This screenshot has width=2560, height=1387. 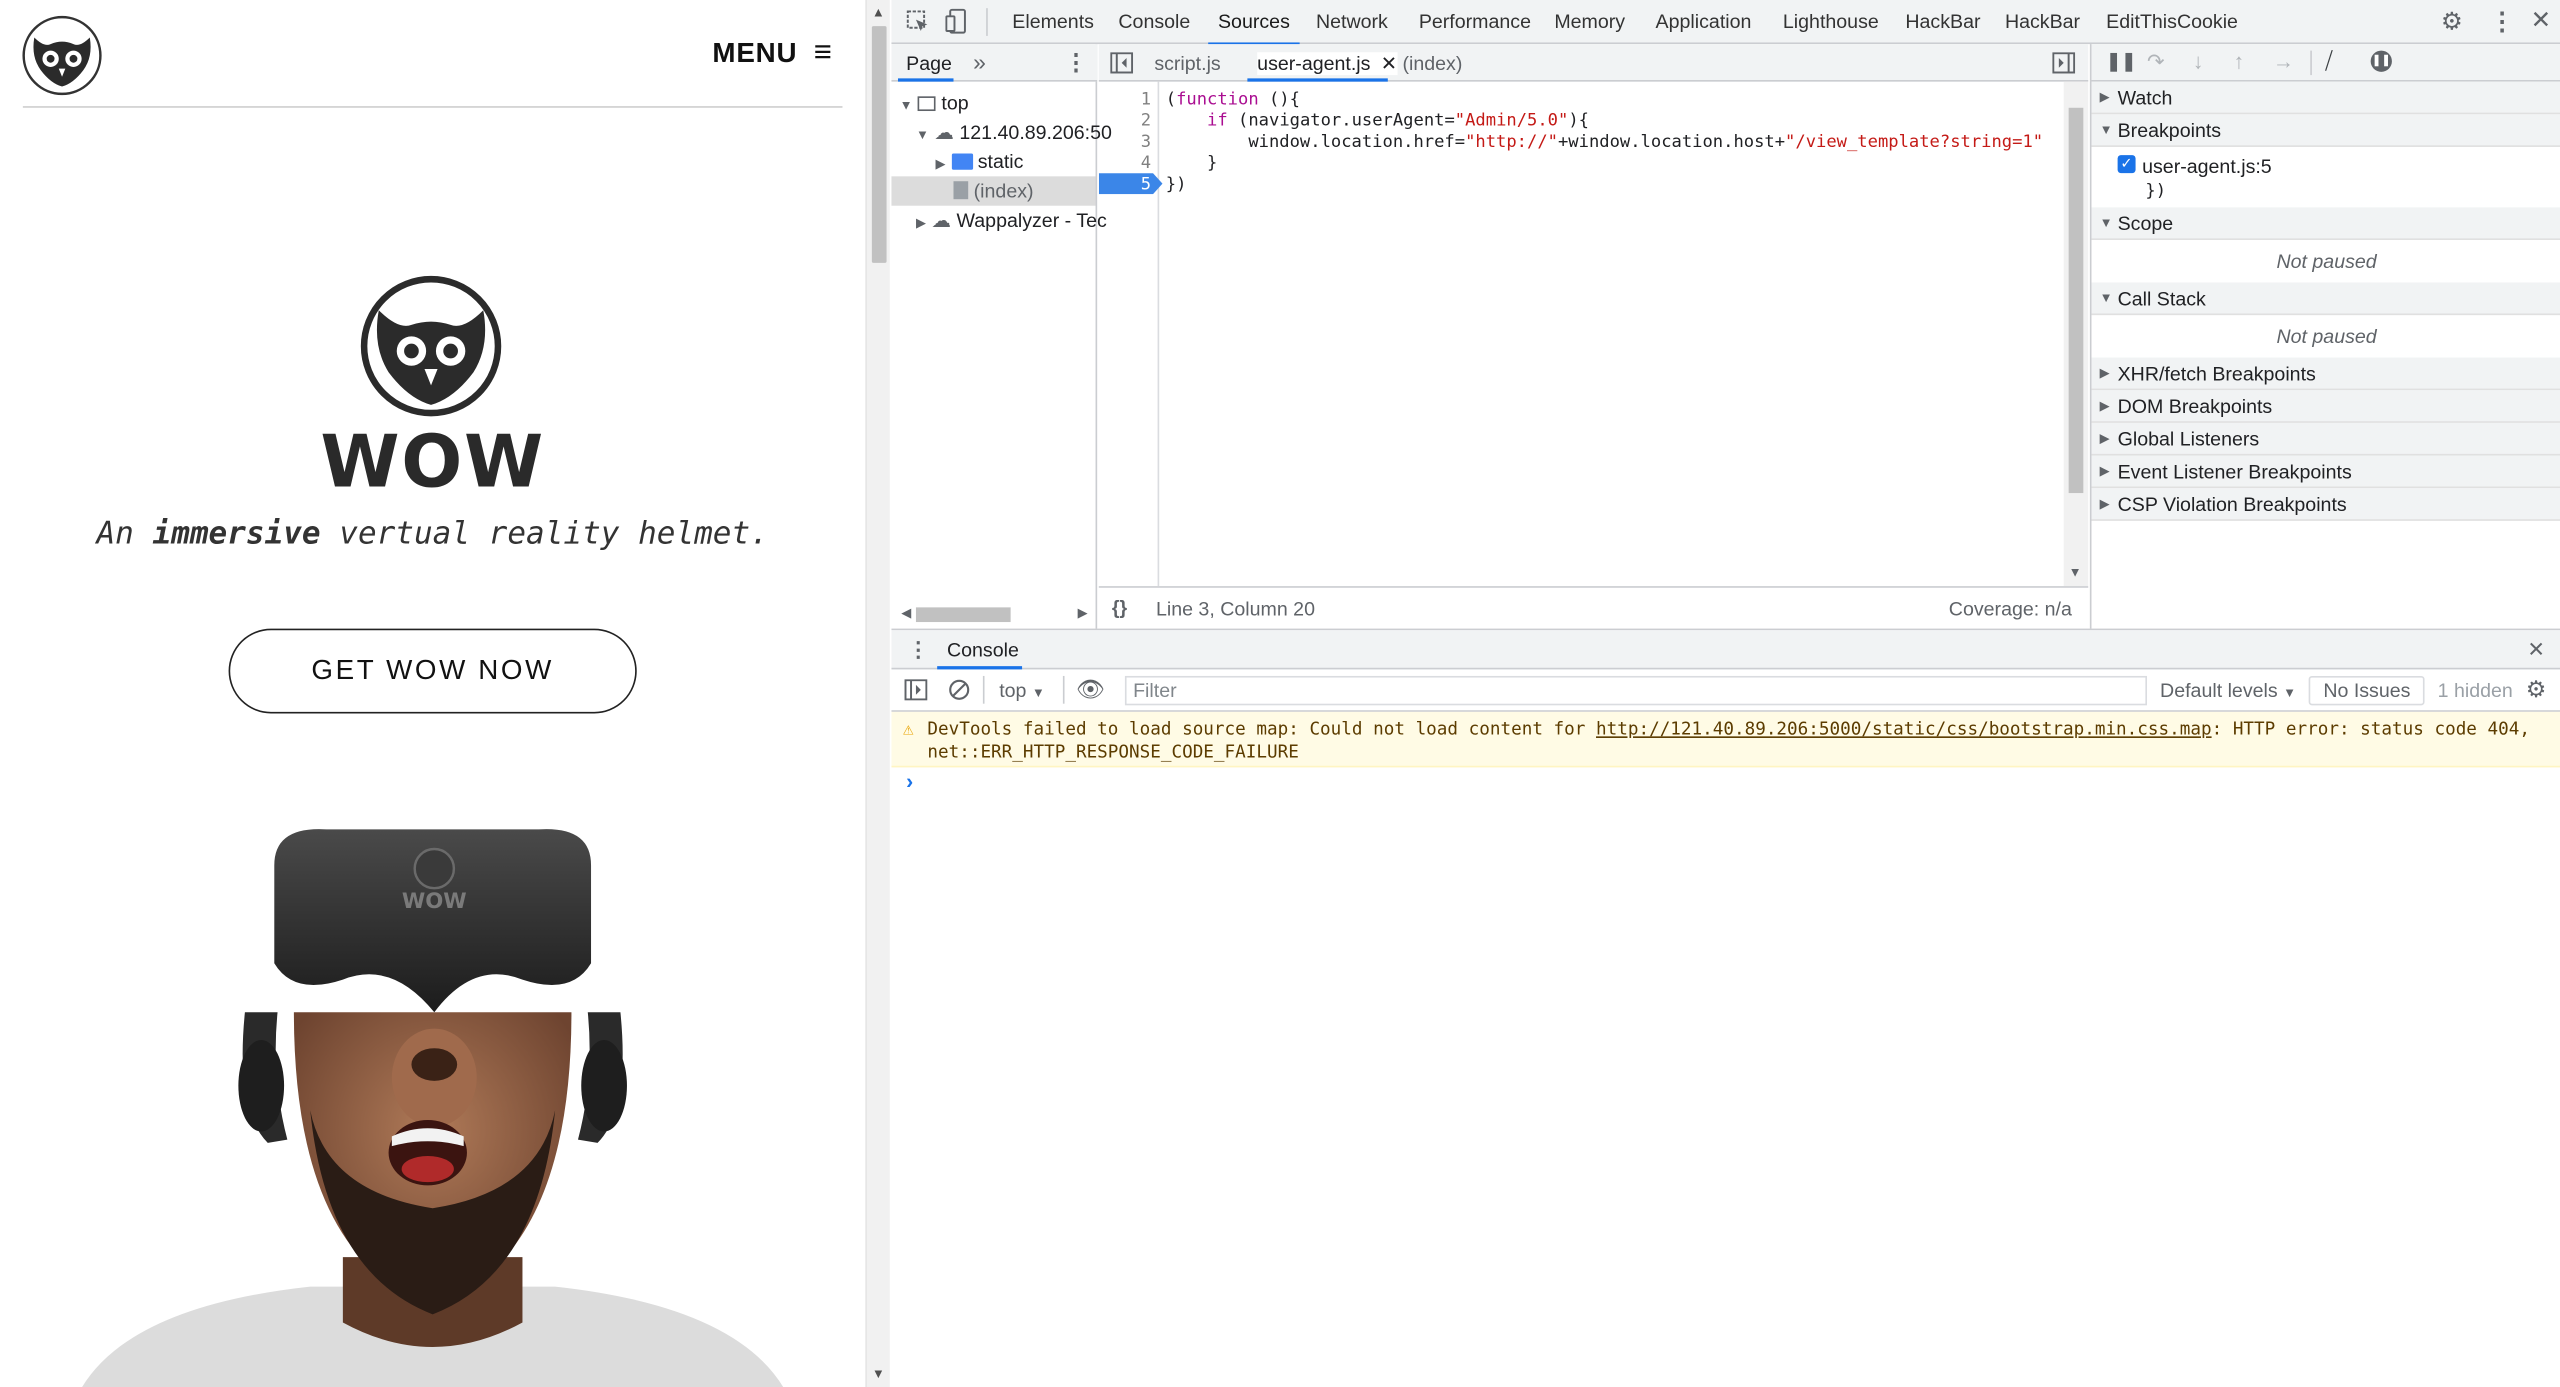 What do you see at coordinates (877, 693) in the screenshot?
I see `page-scrollbar: ▲ ▼` at bounding box center [877, 693].